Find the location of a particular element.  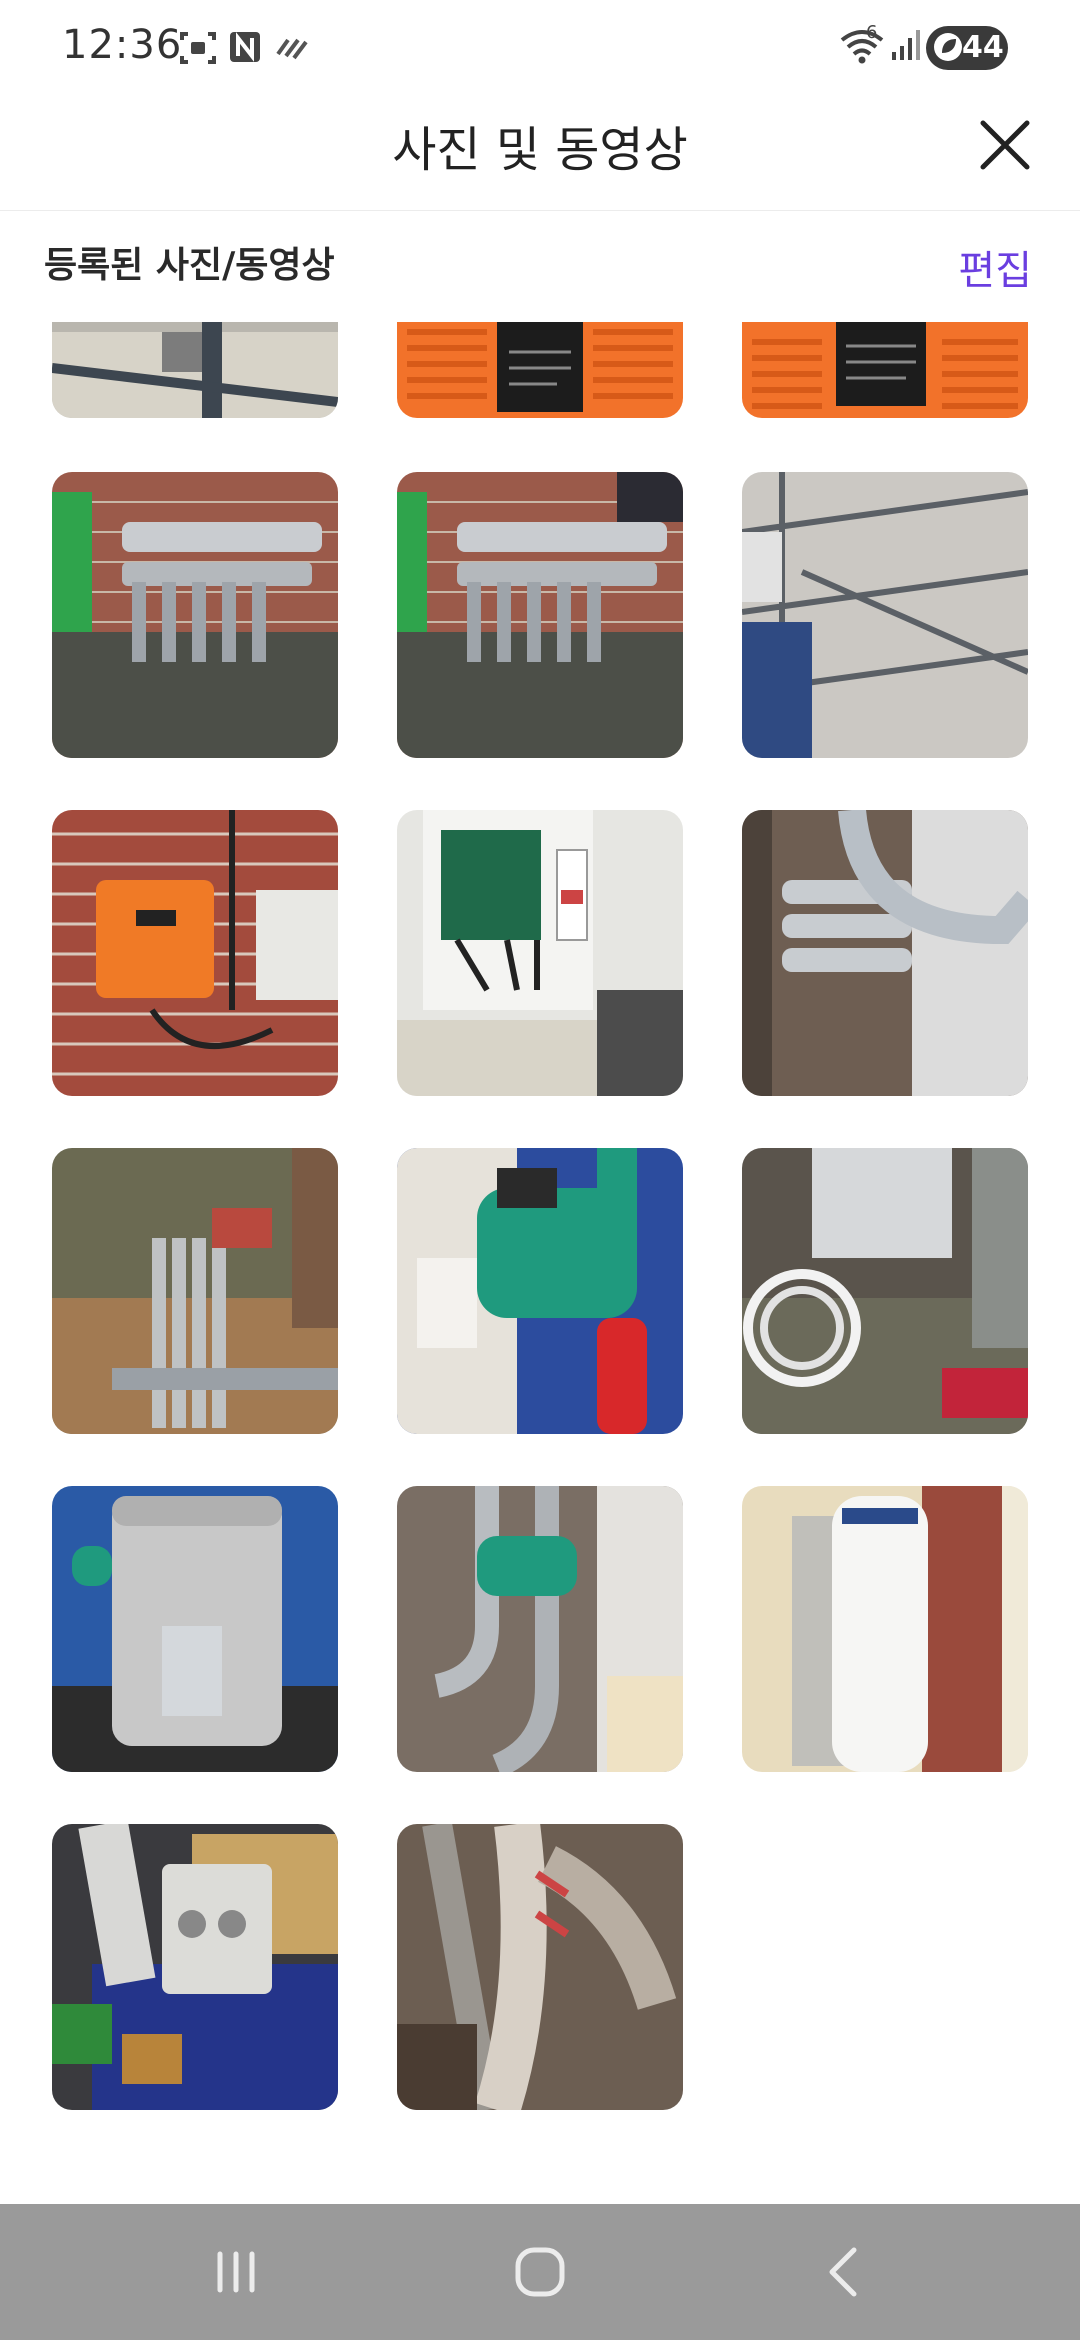

close-button is located at coordinates (1005, 145).